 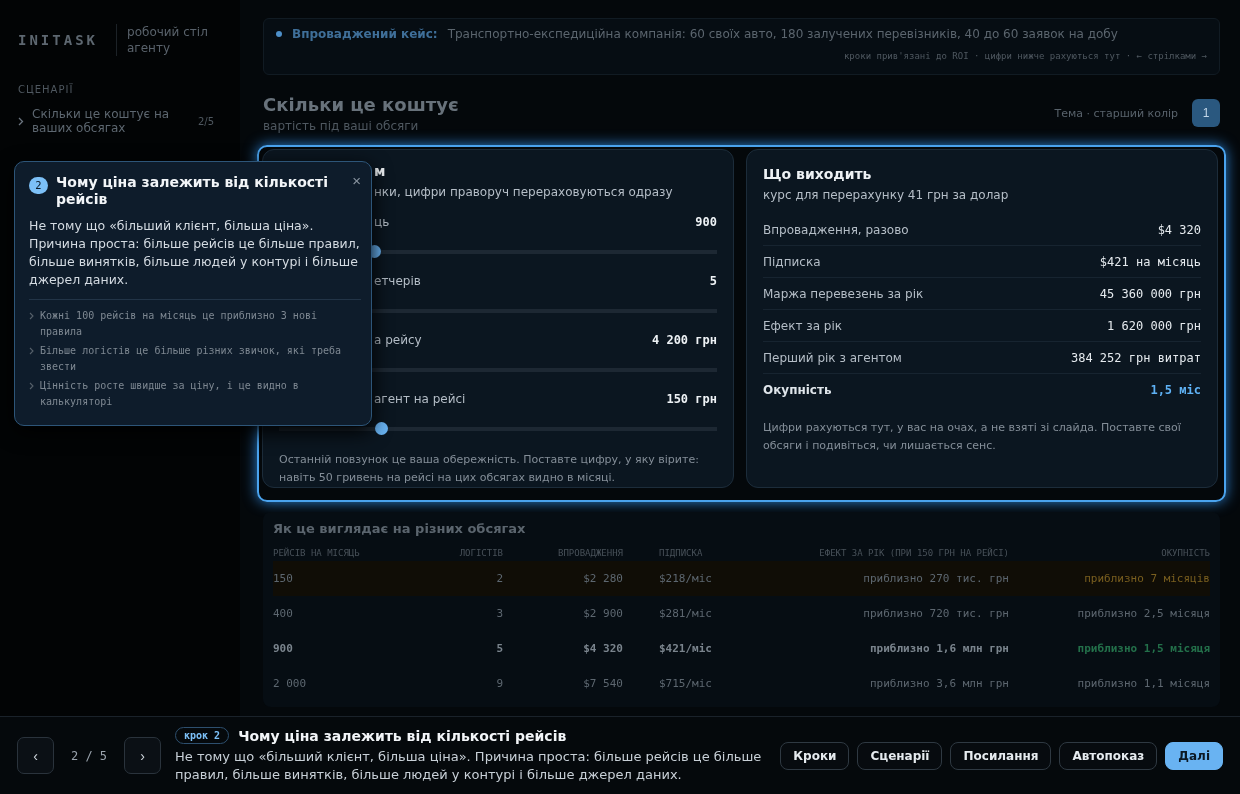 I want to click on banner-text: Транспортно-експедиційна компанія: 60 своїх авто, 180 залучених перевізників, 40 до 60 заявок на добу, so click(x=782, y=34).